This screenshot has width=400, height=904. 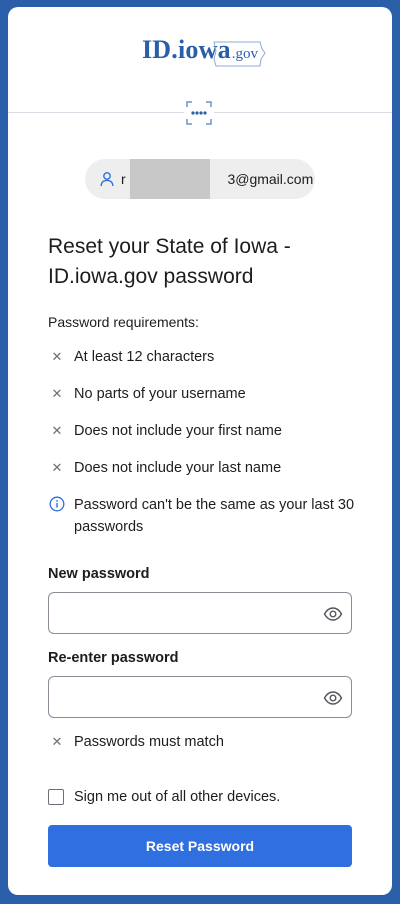 I want to click on user-email: r 3@gmail.com, so click(x=217, y=179).